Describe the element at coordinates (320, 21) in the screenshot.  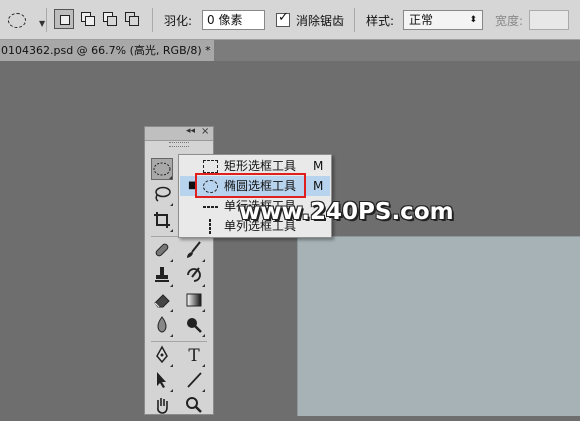
I see `antialias-label: 消除锯齿` at that location.